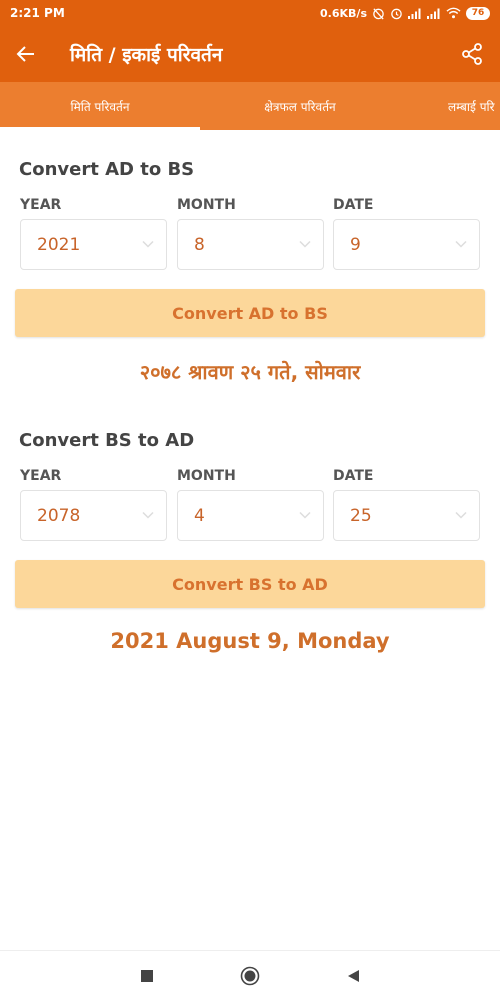 The image size is (500, 1000). I want to click on wifi-icon, so click(453, 13).